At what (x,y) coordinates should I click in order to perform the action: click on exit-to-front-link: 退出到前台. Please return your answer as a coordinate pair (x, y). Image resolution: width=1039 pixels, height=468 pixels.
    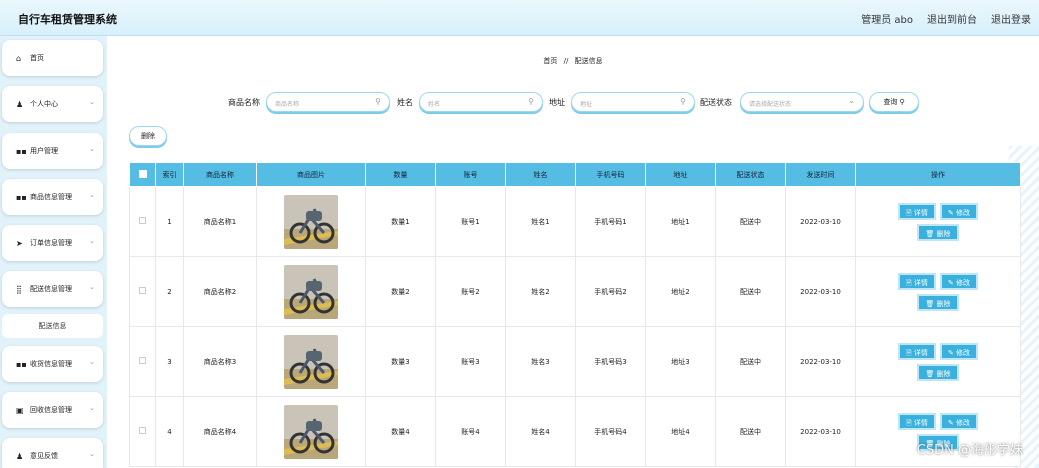
    Looking at the image, I should click on (952, 18).